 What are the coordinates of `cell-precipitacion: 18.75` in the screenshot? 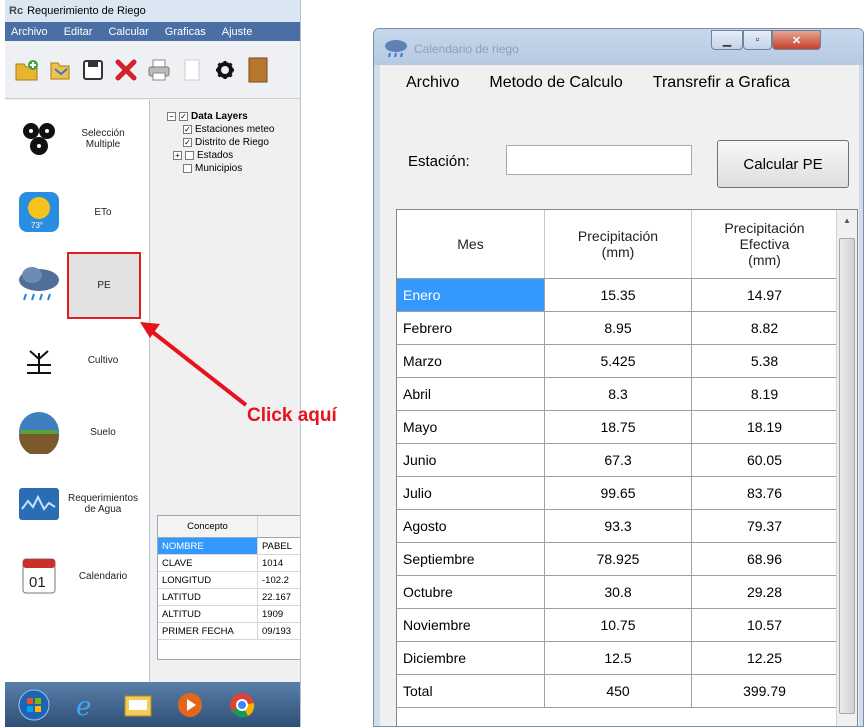 It's located at (618, 427).